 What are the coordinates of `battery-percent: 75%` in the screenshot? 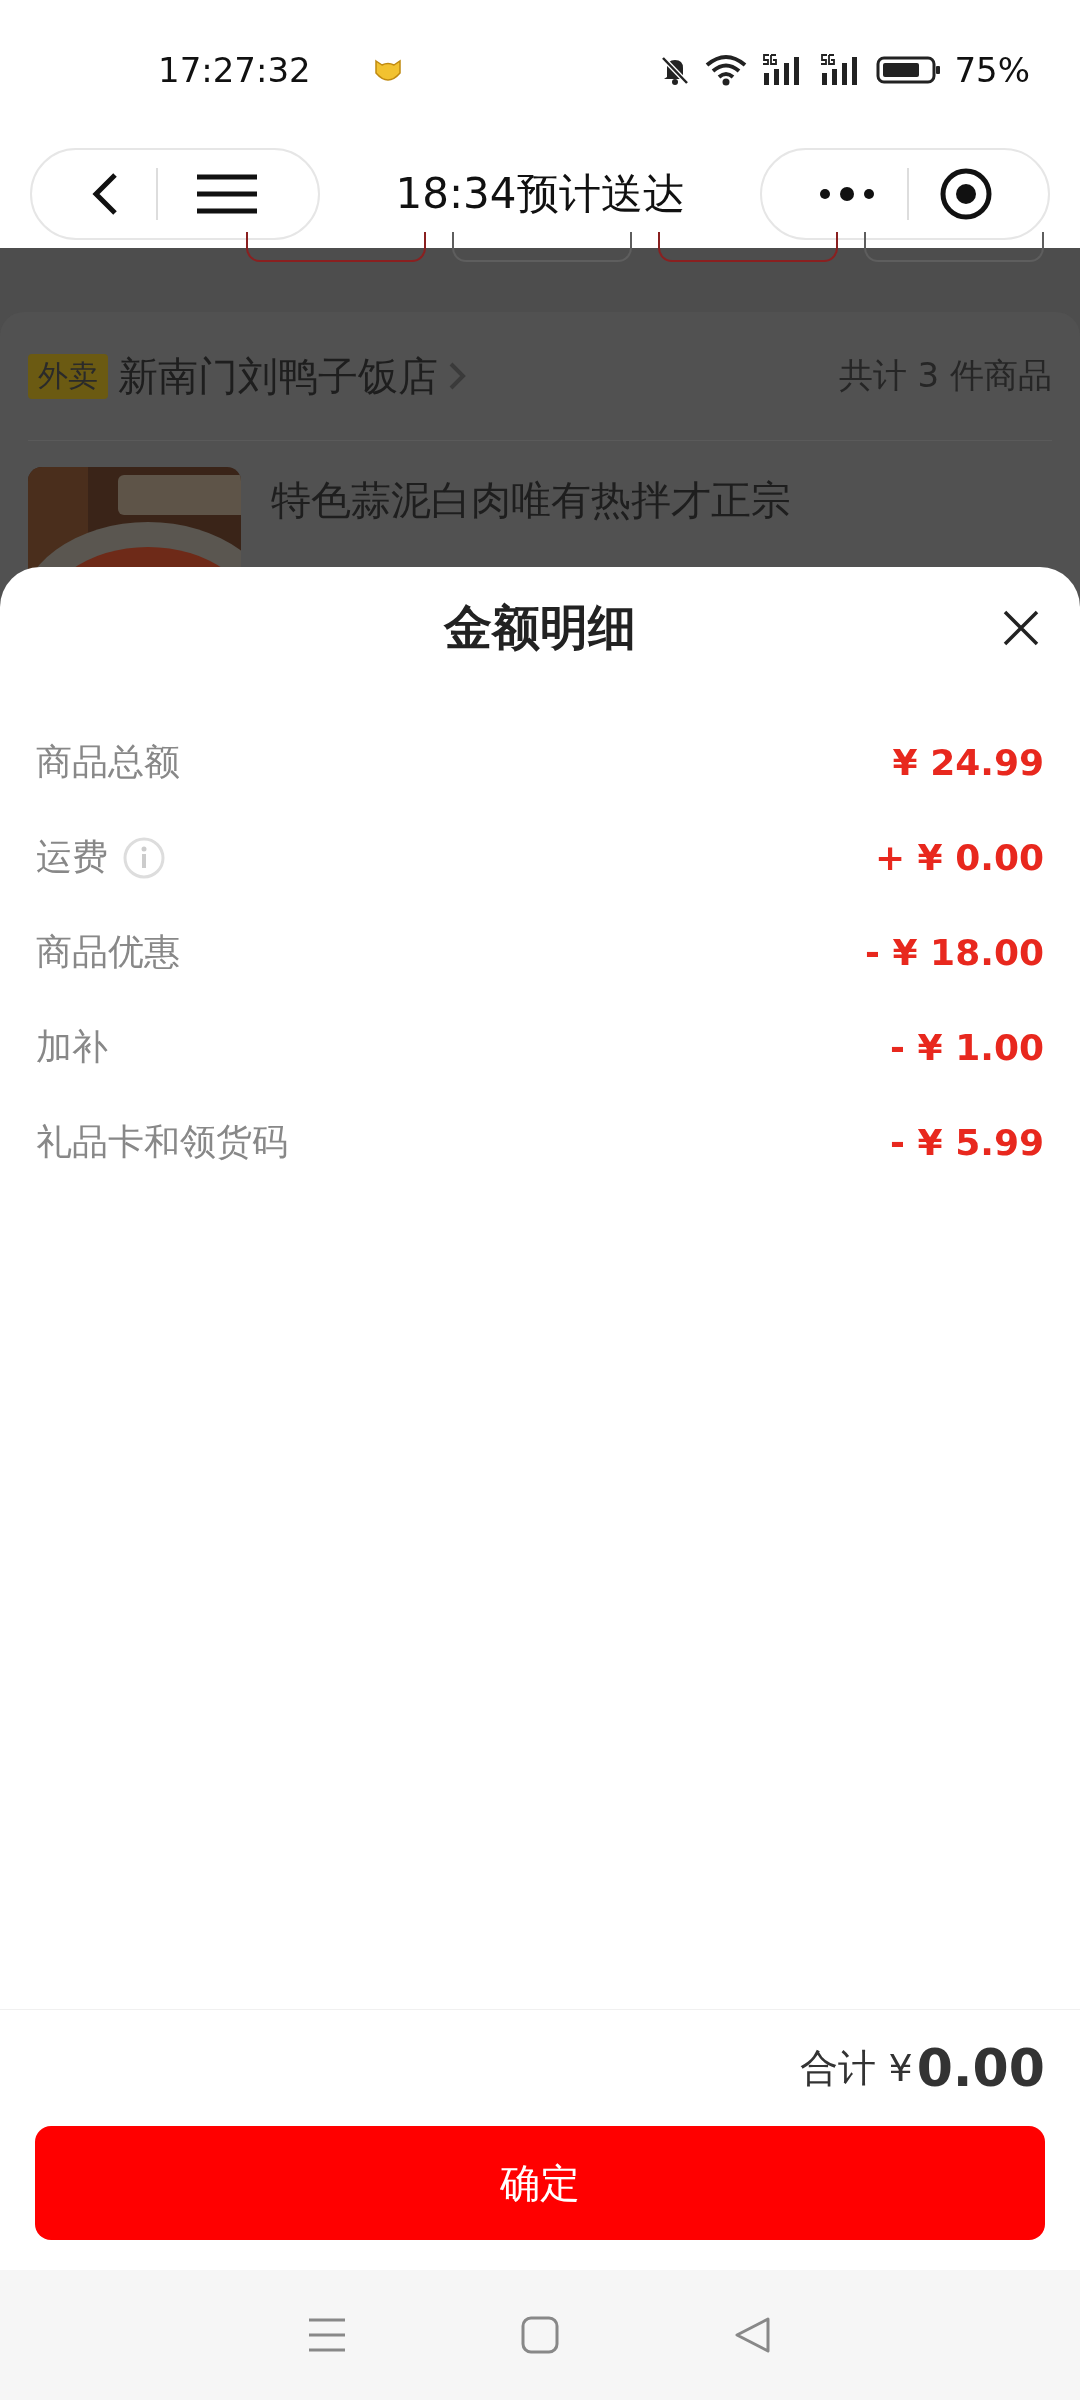 It's located at (992, 70).